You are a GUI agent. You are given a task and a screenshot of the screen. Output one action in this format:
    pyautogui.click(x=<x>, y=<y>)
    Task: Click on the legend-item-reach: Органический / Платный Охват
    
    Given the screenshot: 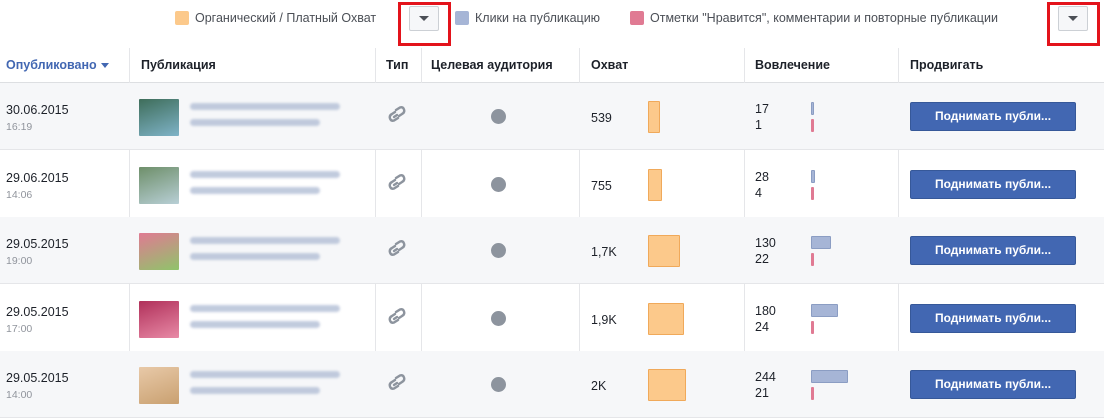 What is the action you would take?
    pyautogui.click(x=275, y=18)
    